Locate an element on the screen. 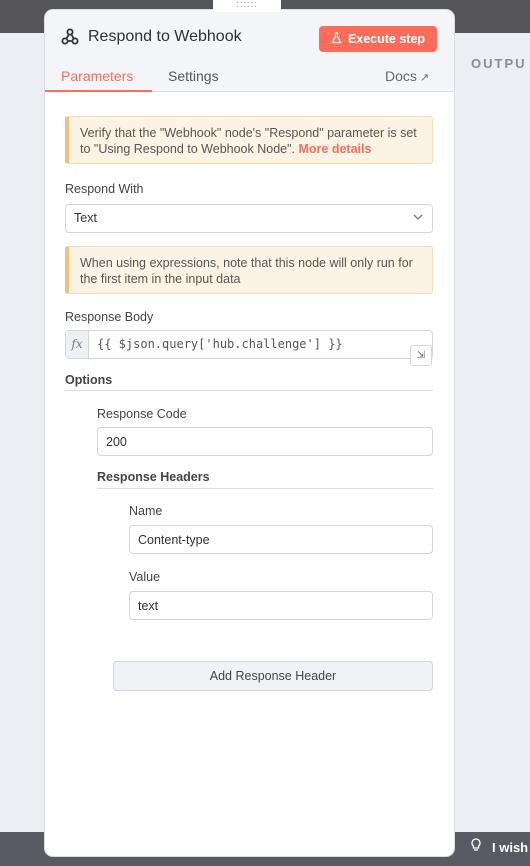 The height and width of the screenshot is (866, 530). tab-settings: Settings is located at coordinates (193, 76).